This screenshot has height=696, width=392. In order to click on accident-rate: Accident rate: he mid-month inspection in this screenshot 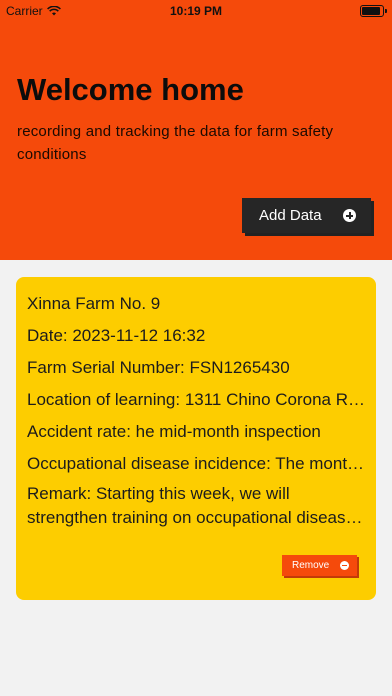, I will do `click(174, 431)`.